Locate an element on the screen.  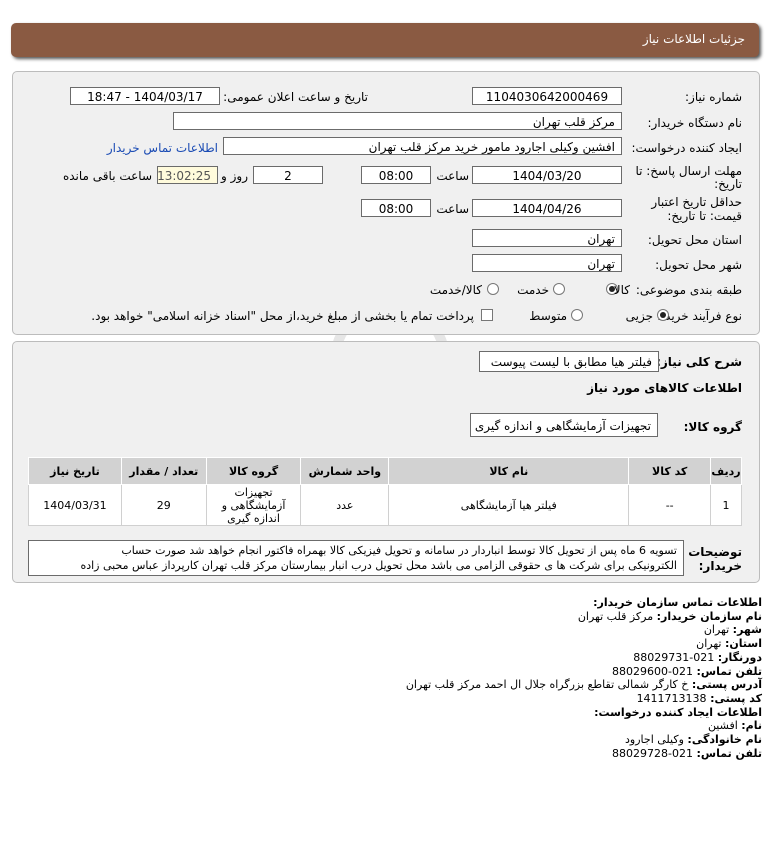
contact-city: تهران is located at coordinates (716, 630).